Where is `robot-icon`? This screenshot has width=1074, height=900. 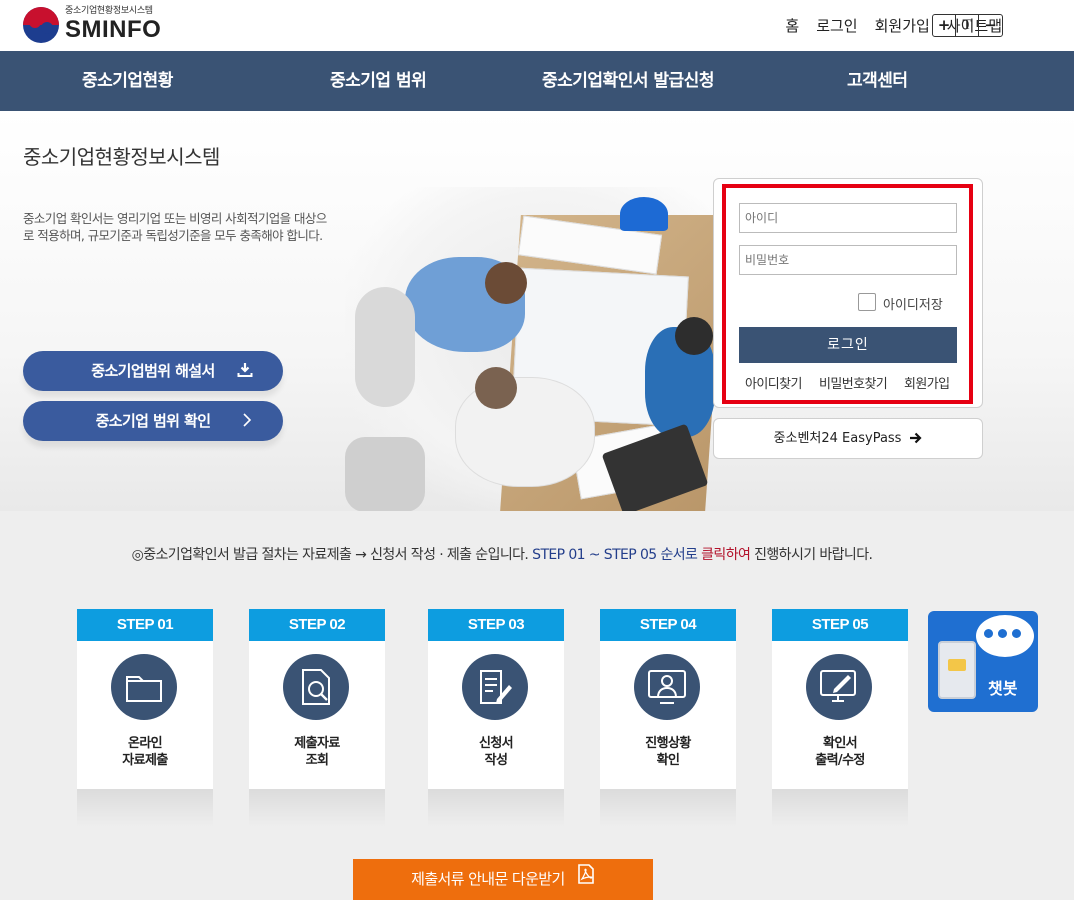 robot-icon is located at coordinates (957, 670).